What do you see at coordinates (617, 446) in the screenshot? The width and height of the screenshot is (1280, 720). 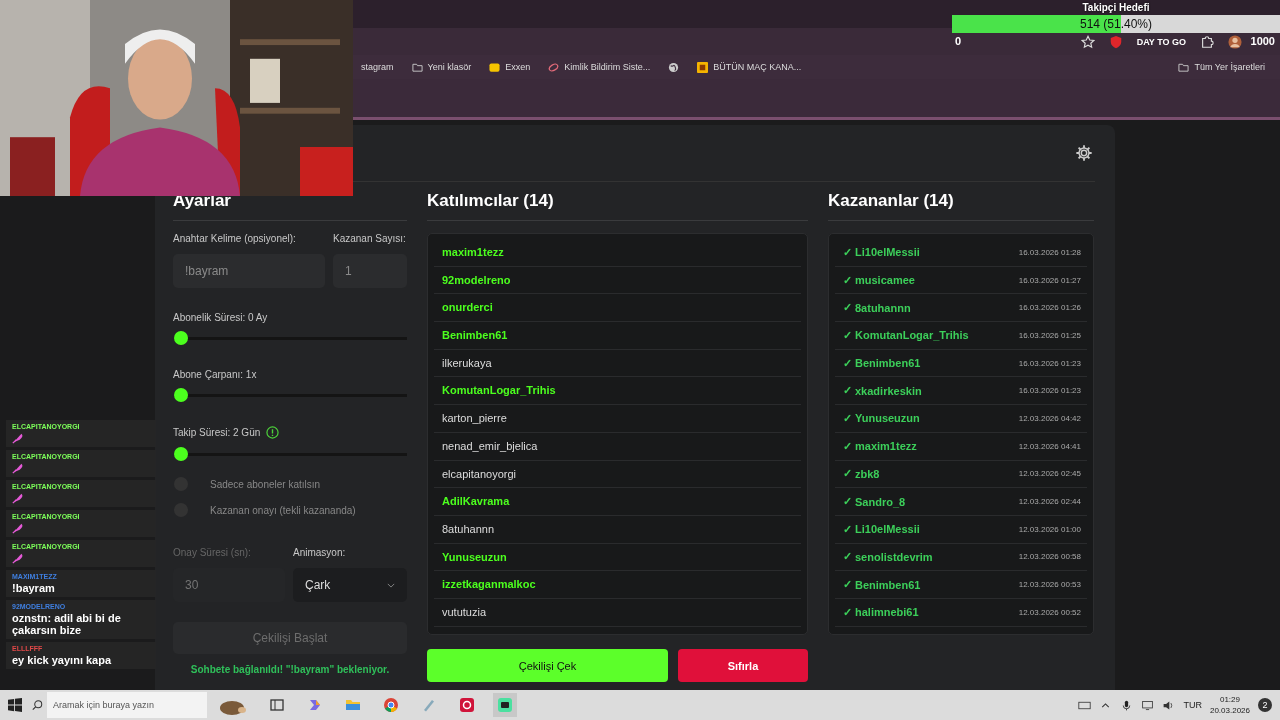 I see `participant-name: nenad_emir_bjelica` at bounding box center [617, 446].